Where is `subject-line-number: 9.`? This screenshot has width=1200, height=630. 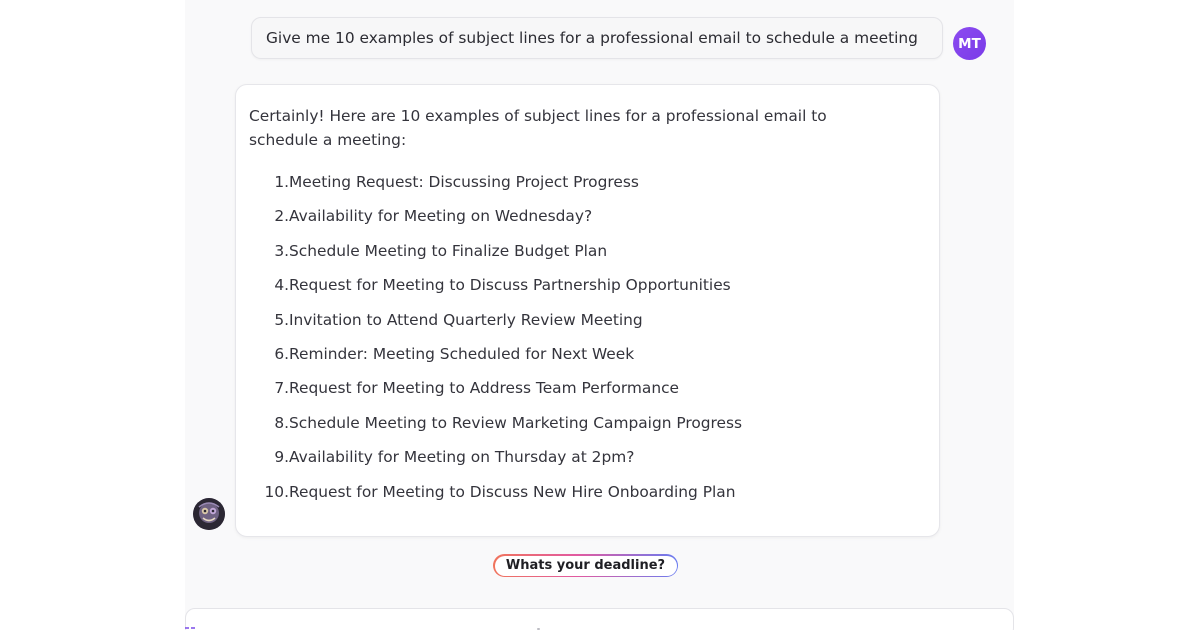 subject-line-number: 9. is located at coordinates (281, 457).